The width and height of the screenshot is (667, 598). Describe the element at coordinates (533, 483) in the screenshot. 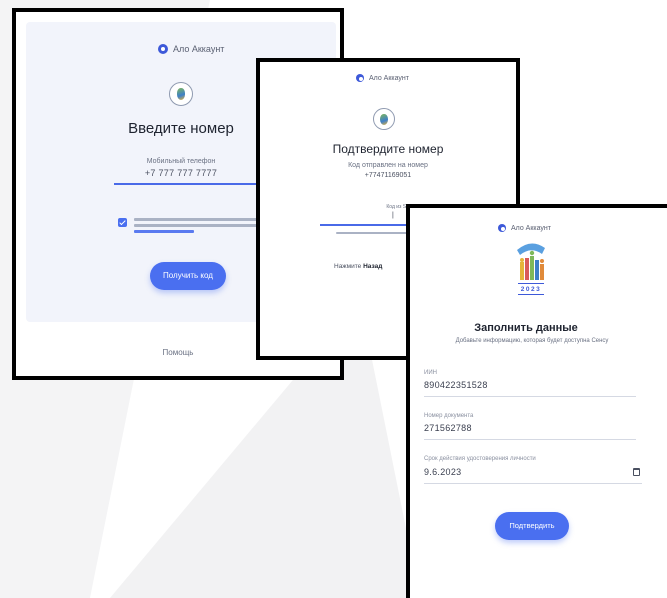

I see `expiry-date-underline` at that location.